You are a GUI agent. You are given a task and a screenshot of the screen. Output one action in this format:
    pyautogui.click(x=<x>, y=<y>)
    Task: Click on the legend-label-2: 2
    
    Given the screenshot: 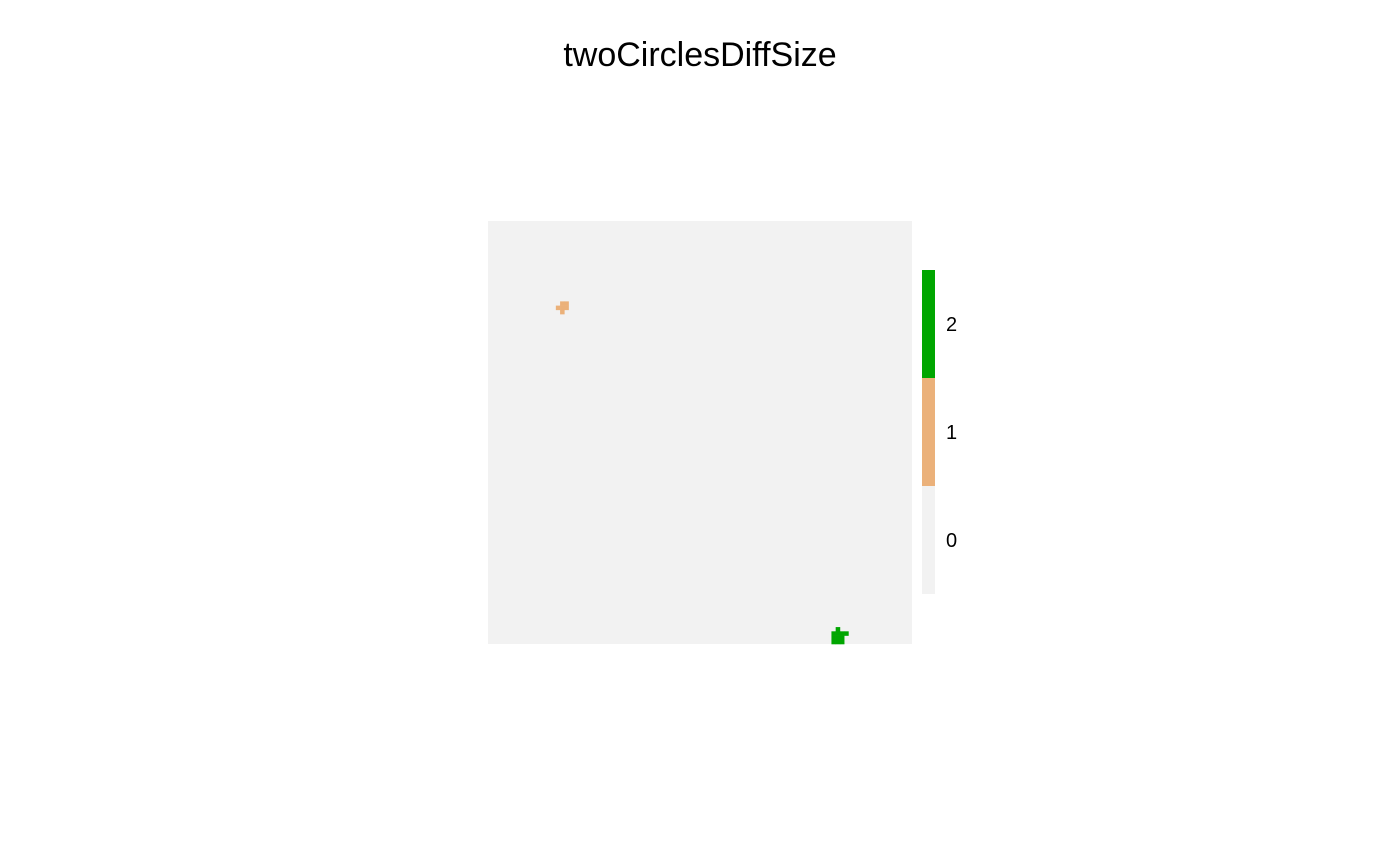 What is the action you would take?
    pyautogui.click(x=951, y=325)
    